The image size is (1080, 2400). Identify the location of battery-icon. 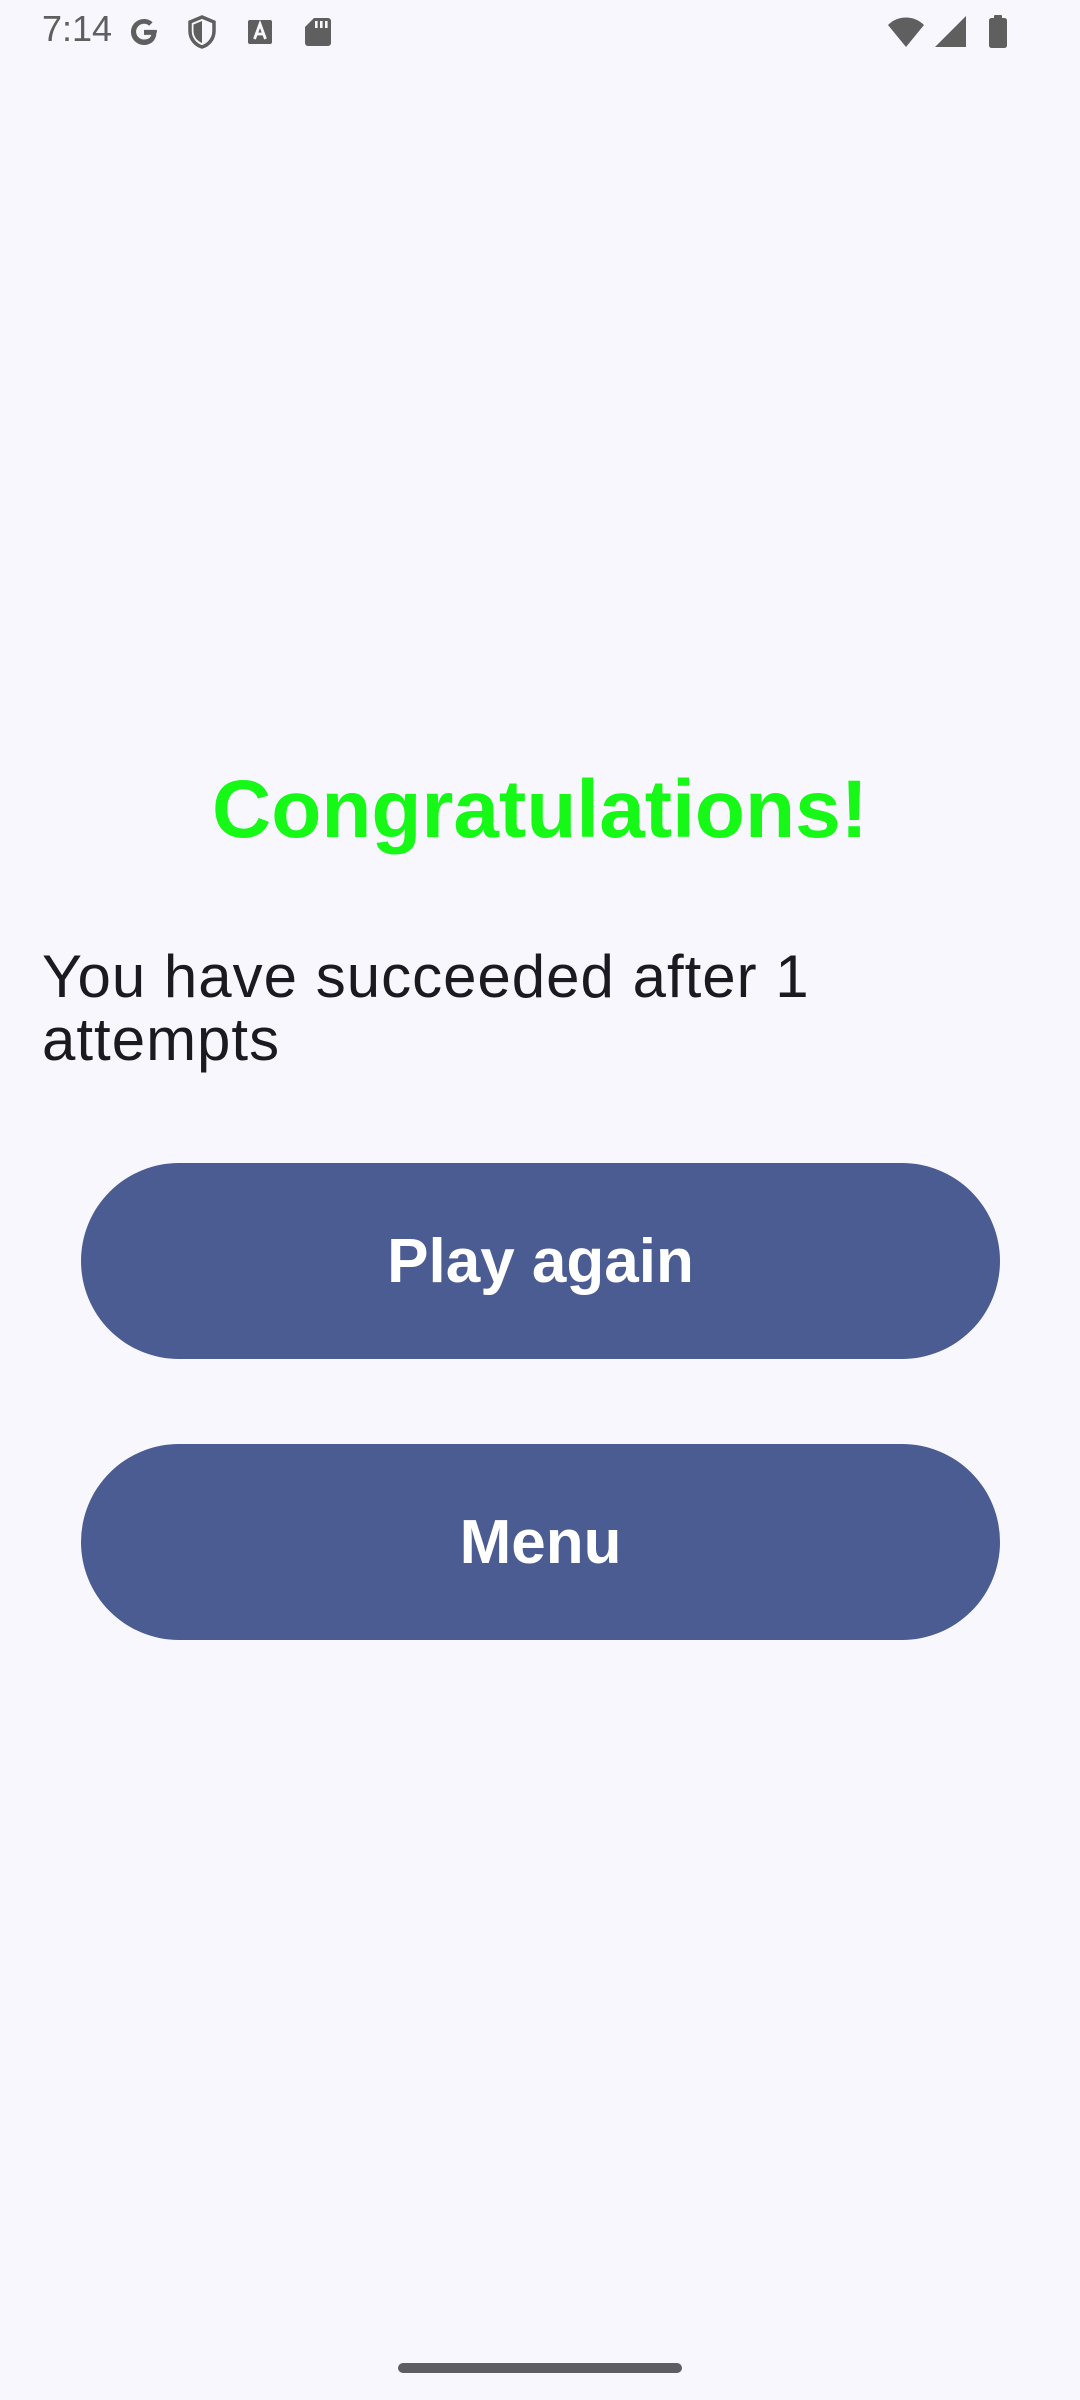
(998, 31).